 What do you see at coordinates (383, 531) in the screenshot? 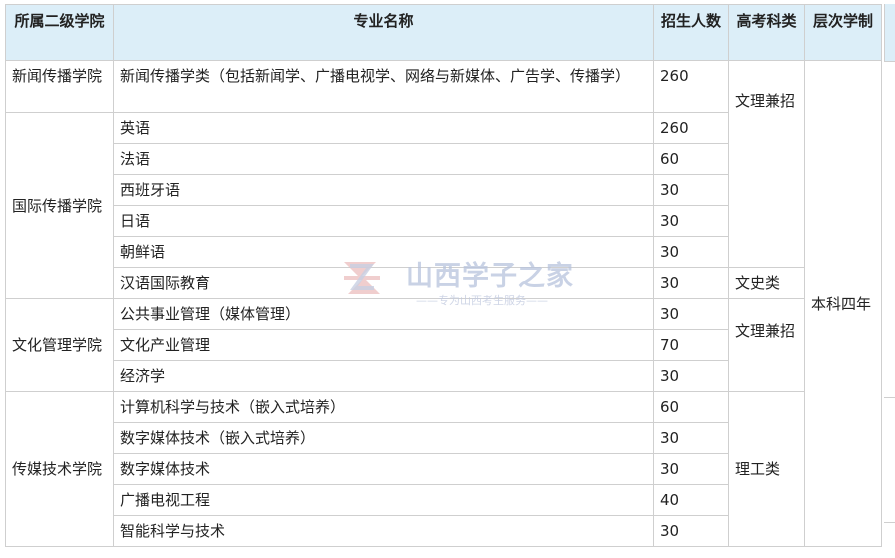
I see `major-cell: 智能科学与技术` at bounding box center [383, 531].